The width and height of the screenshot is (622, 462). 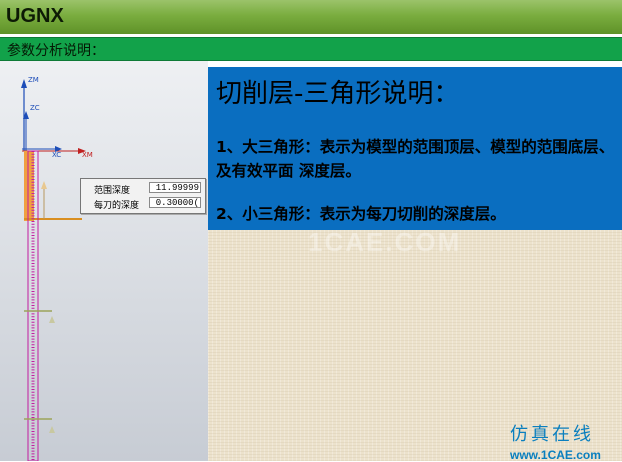 What do you see at coordinates (175, 202) in the screenshot?
I see `per-cut-depth-field: 0.30000(` at bounding box center [175, 202].